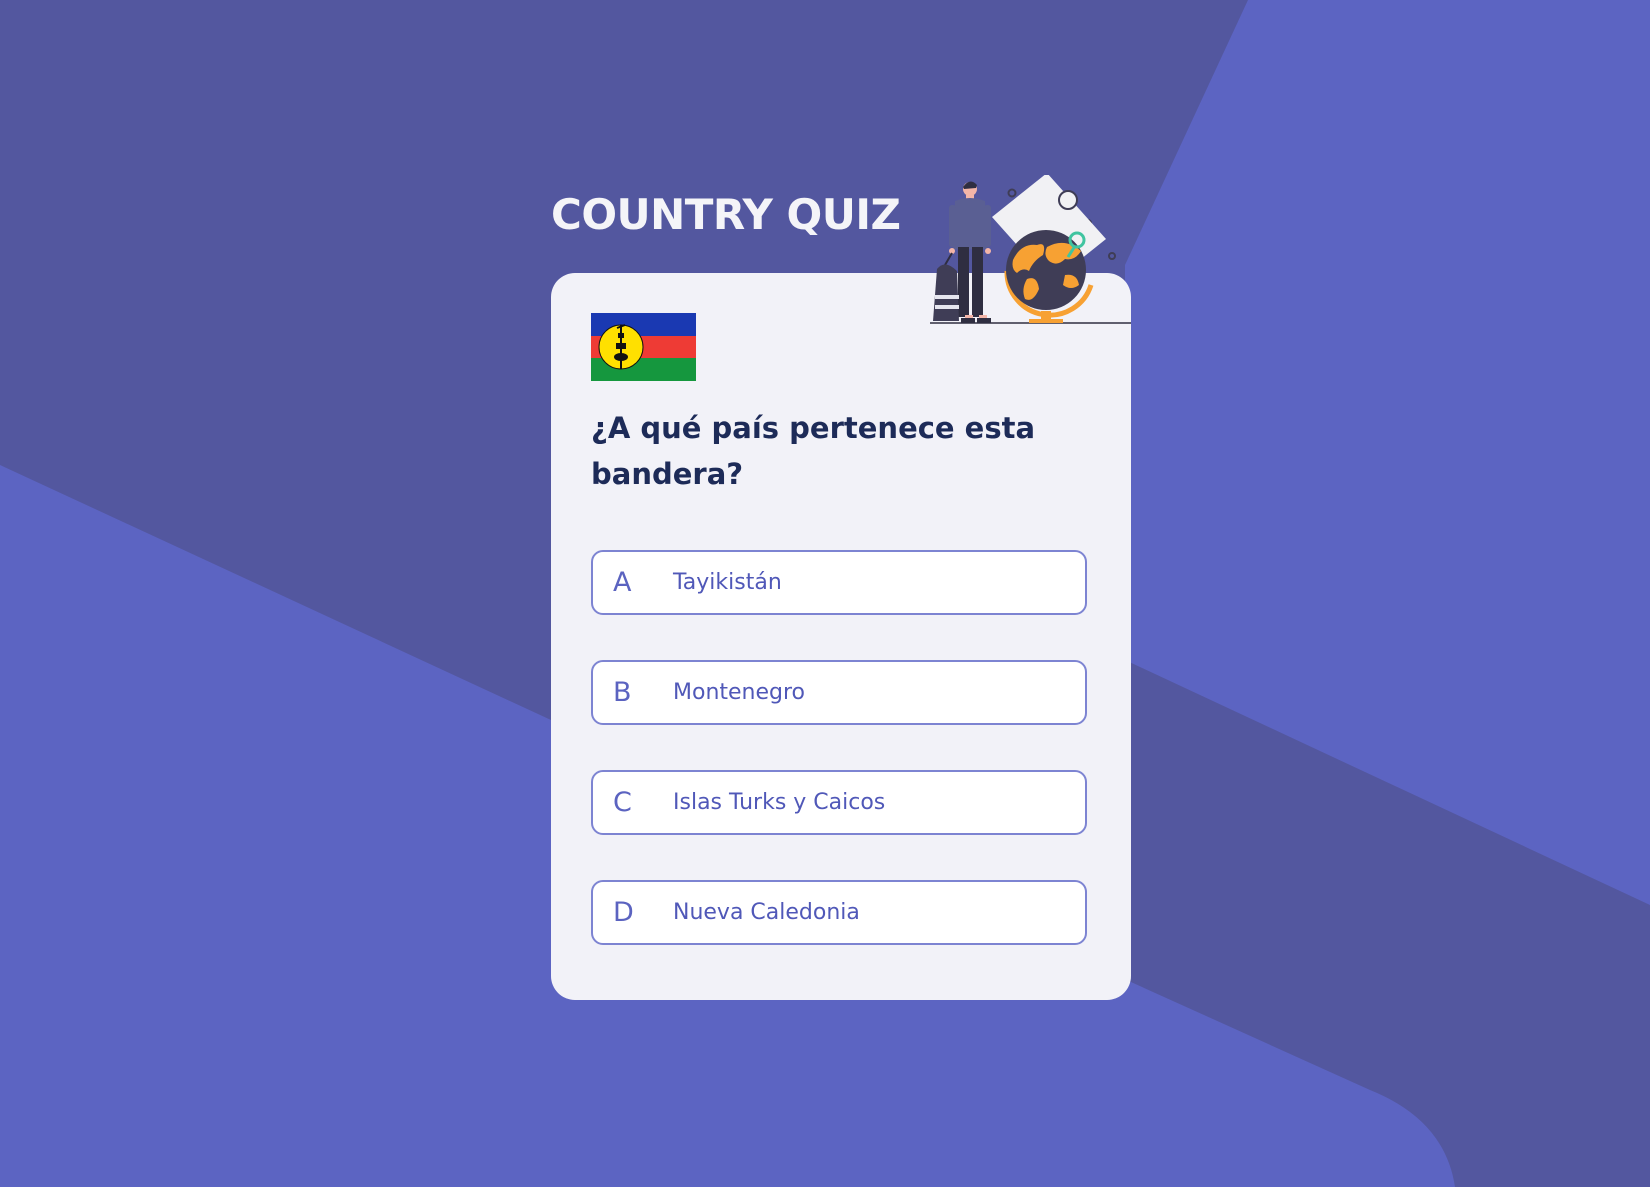 The image size is (1650, 1187). Describe the element at coordinates (643, 347) in the screenshot. I see `new-caledonia-flag-icon` at that location.